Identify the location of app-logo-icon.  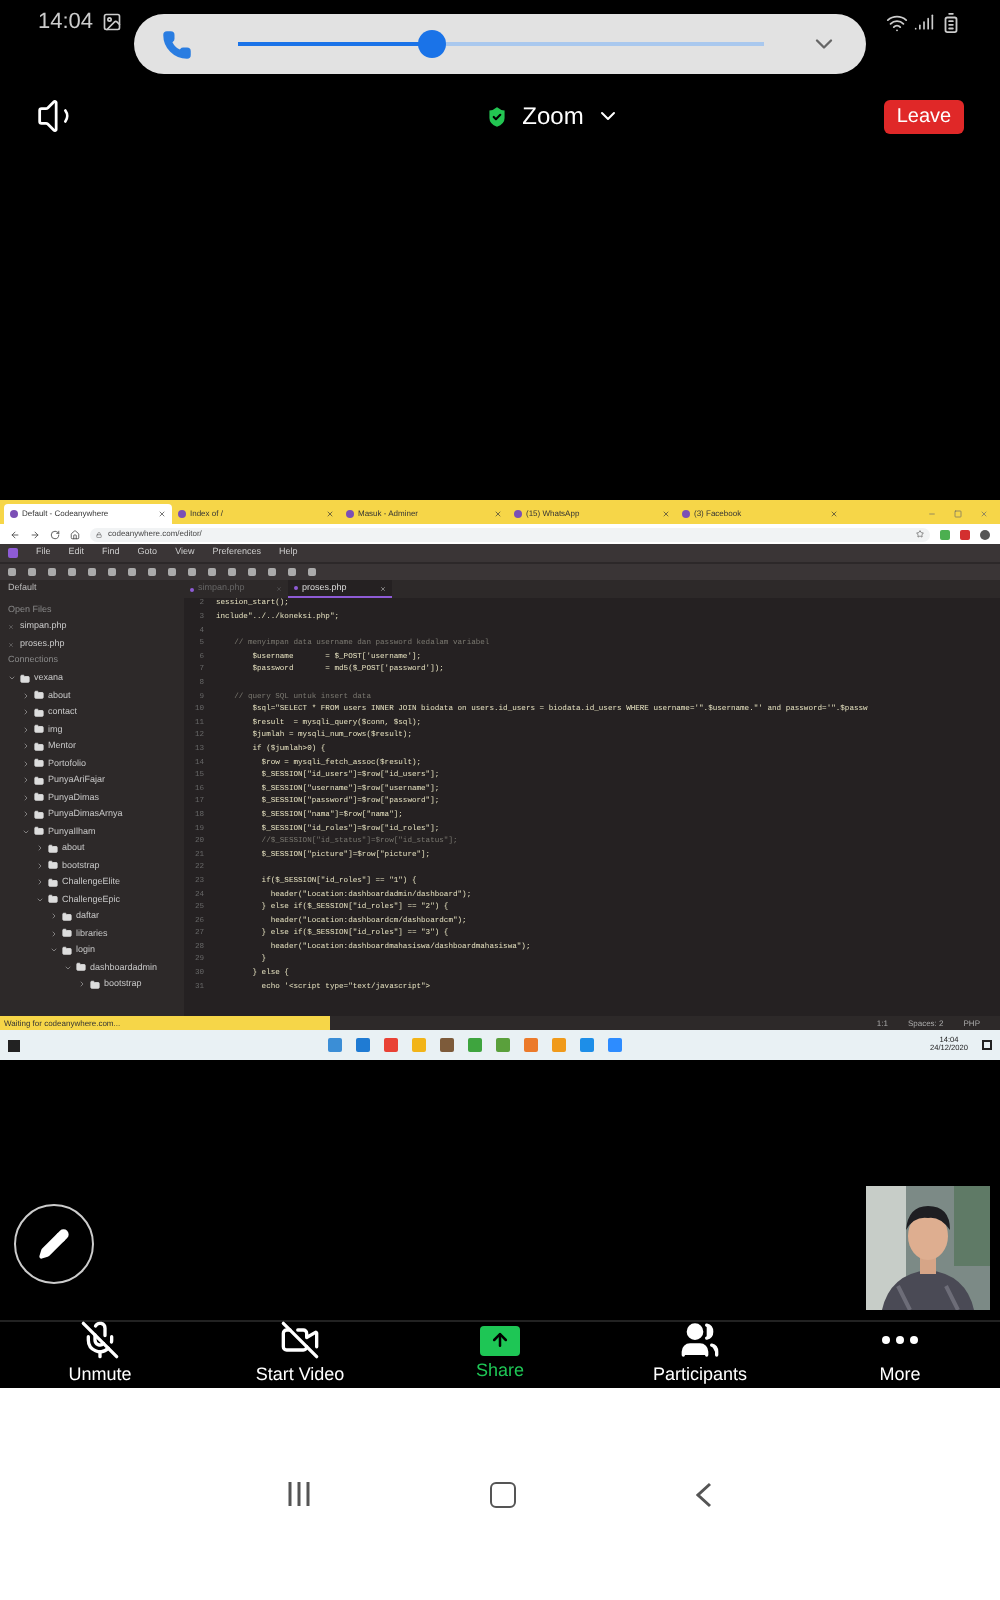
(13, 553).